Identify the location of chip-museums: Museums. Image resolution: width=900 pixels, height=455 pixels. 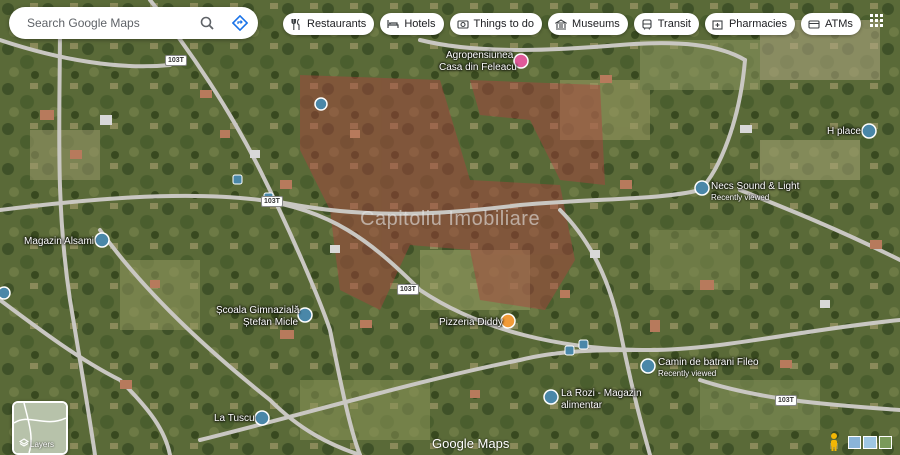
(588, 24).